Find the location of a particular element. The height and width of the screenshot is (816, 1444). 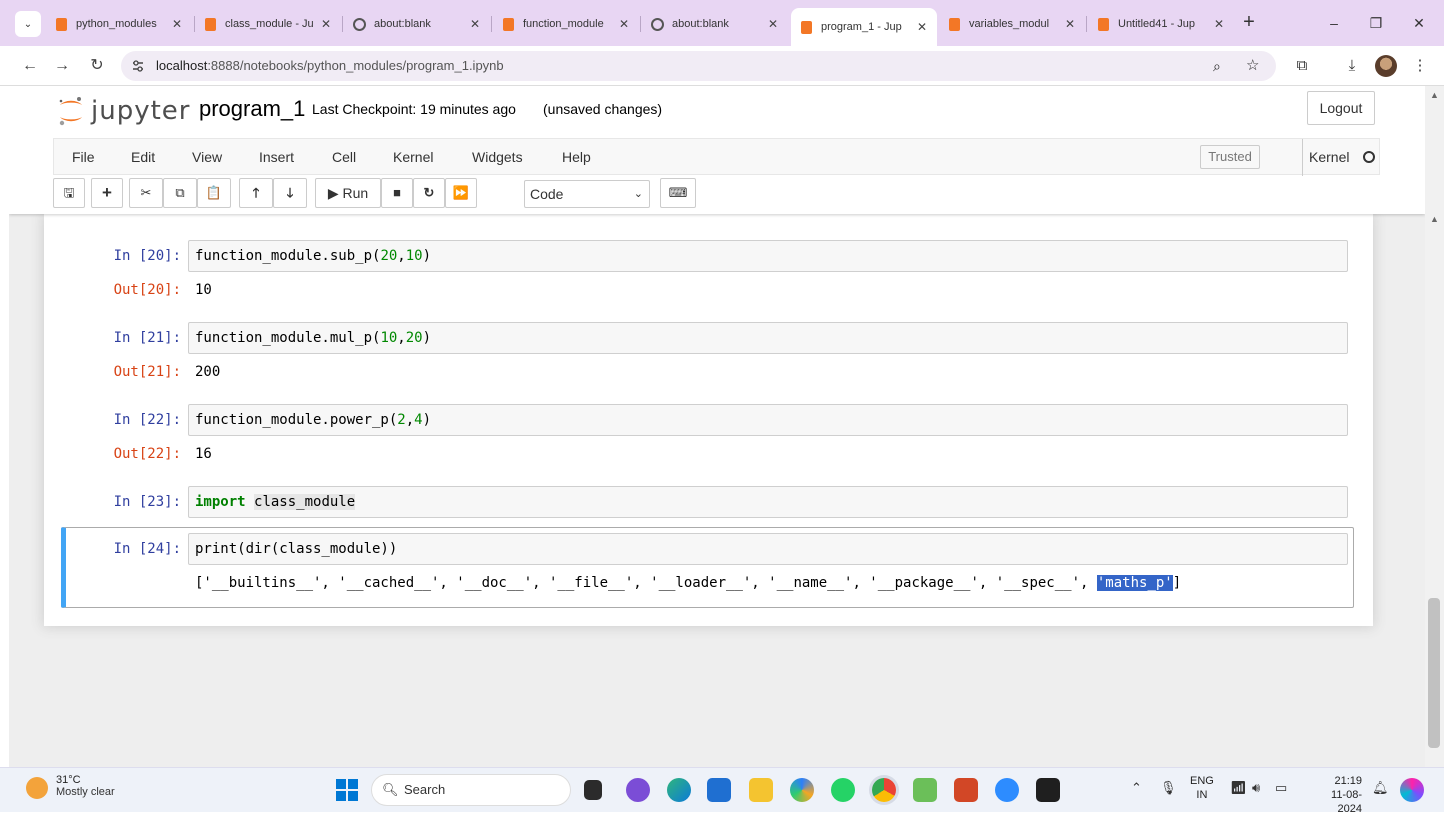

file-explorer-icon is located at coordinates (593, 790).